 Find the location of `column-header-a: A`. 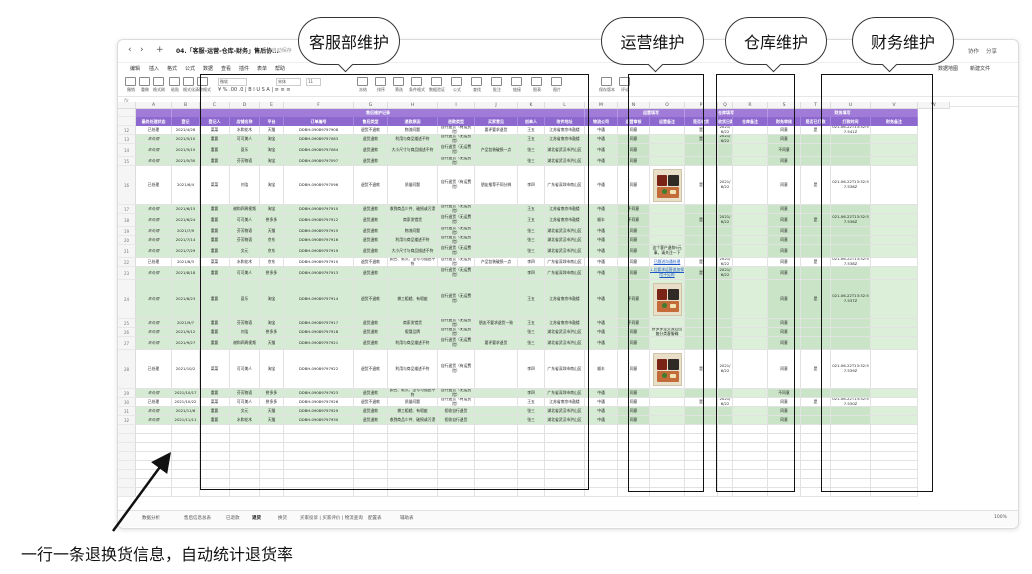

column-header-a: A is located at coordinates (154, 105).